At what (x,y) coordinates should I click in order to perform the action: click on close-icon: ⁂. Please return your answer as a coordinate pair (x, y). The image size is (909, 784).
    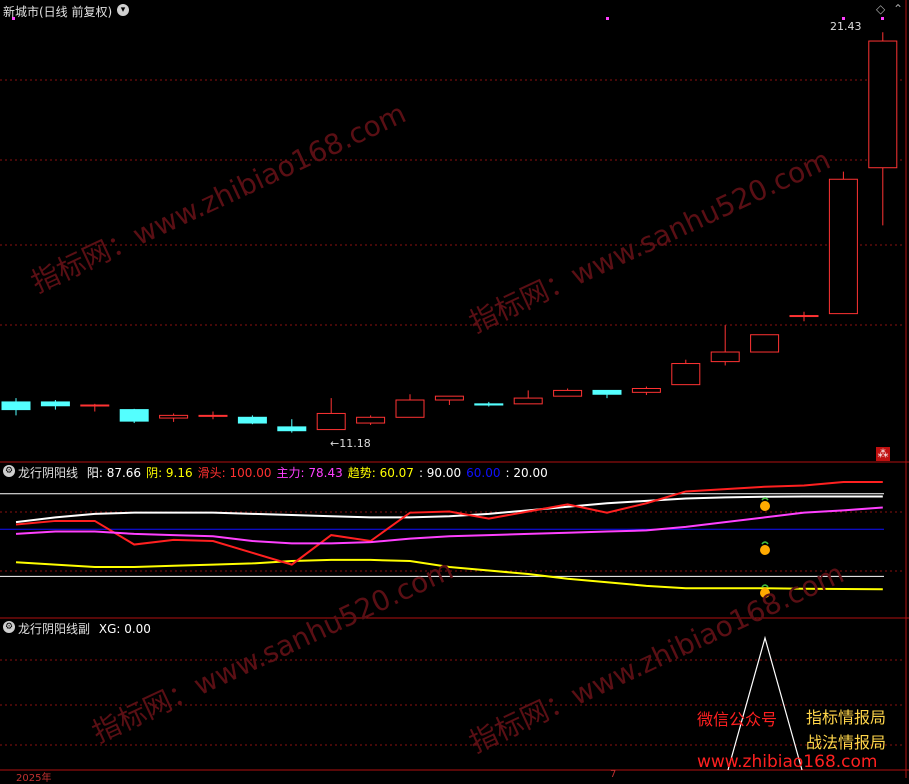
    Looking at the image, I should click on (883, 454).